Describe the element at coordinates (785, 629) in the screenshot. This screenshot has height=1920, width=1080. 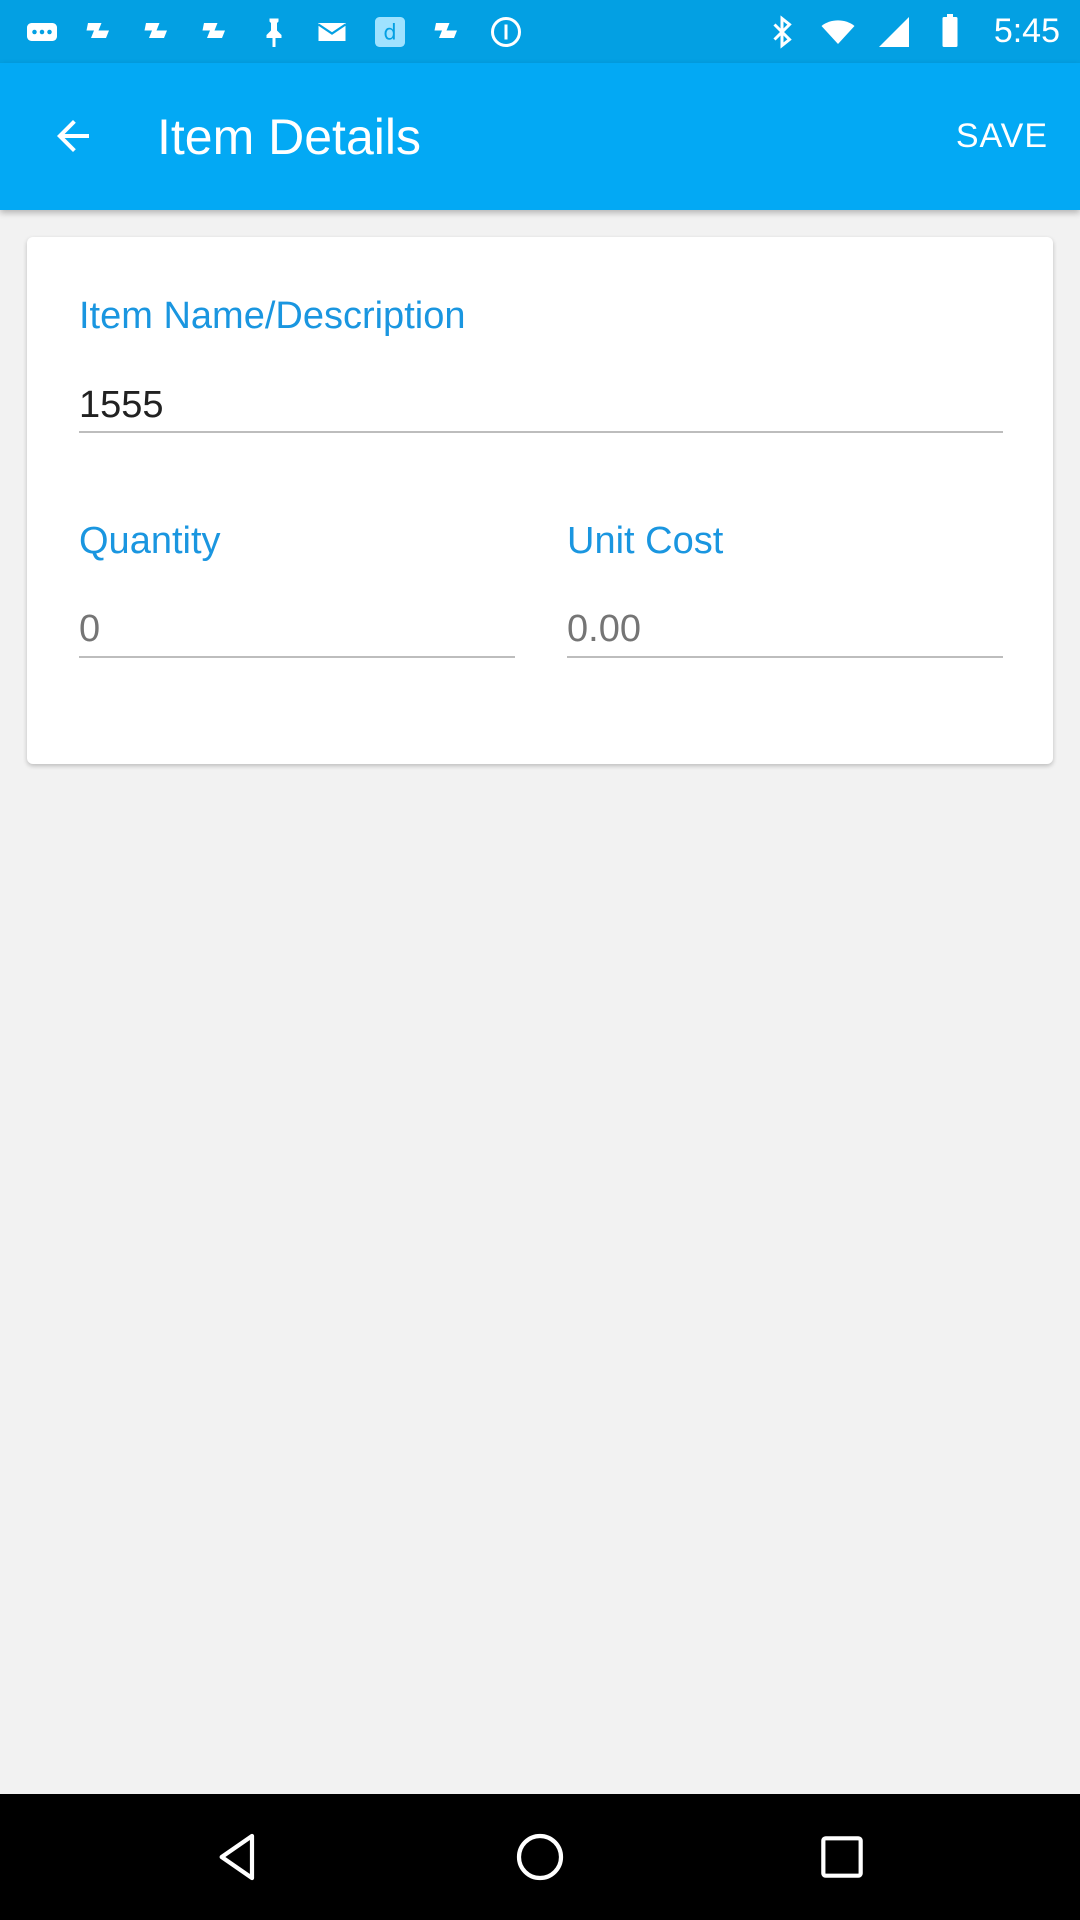
I see `unit-cost-input` at that location.